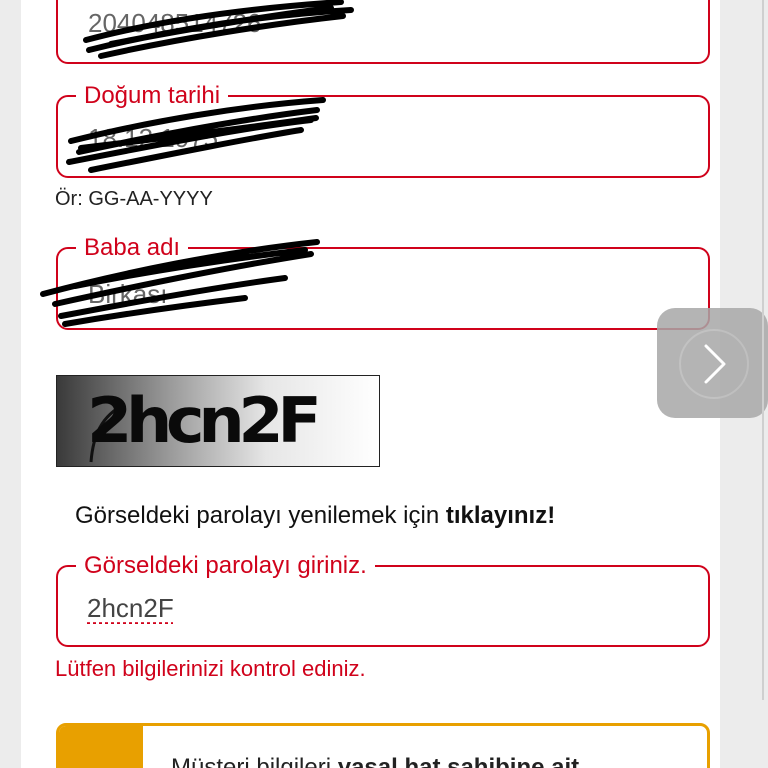  What do you see at coordinates (153, 138) in the screenshot?
I see `birth-date-value: 18.12.1975` at bounding box center [153, 138].